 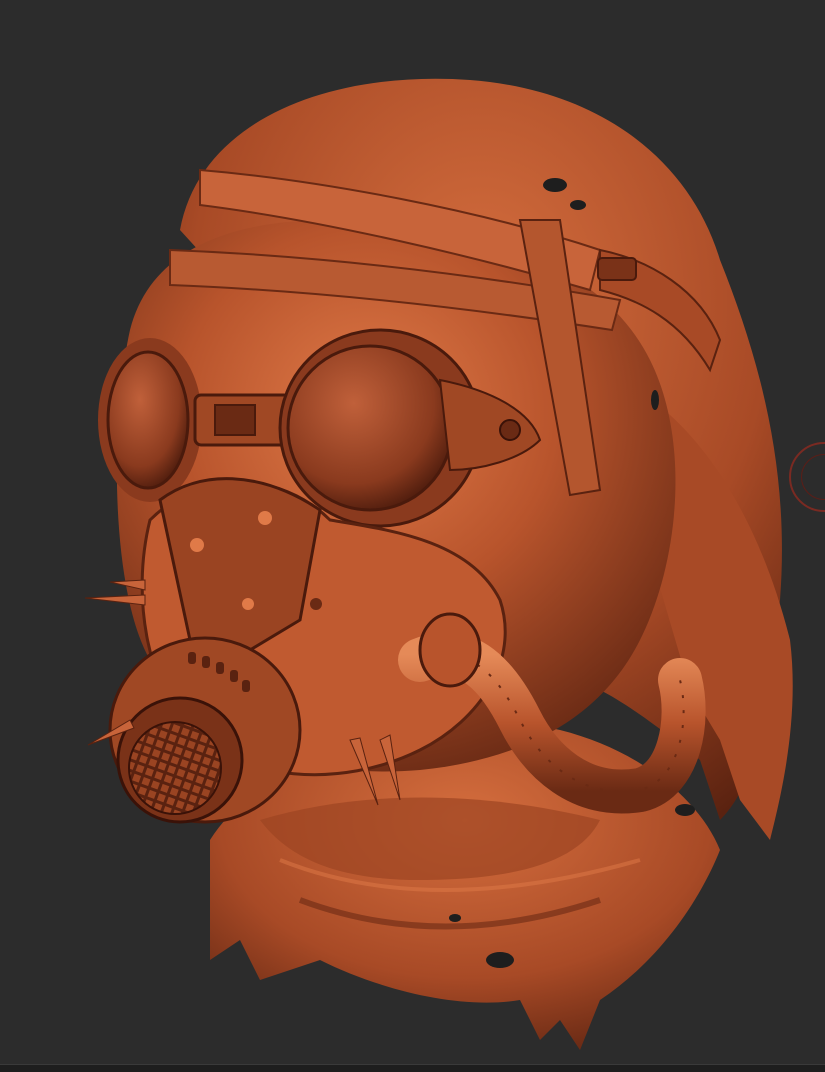 What do you see at coordinates (242, 420) in the screenshot?
I see `goggle-bridge` at bounding box center [242, 420].